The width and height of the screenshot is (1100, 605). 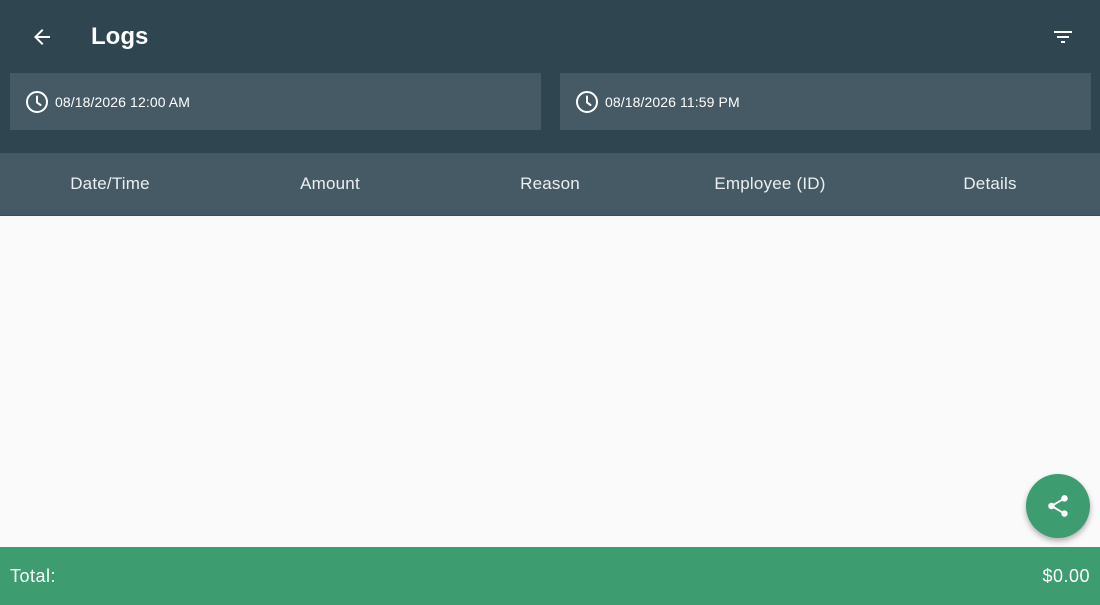 I want to click on start-date-value: 08/18/2026 12:00 AM, so click(x=123, y=101).